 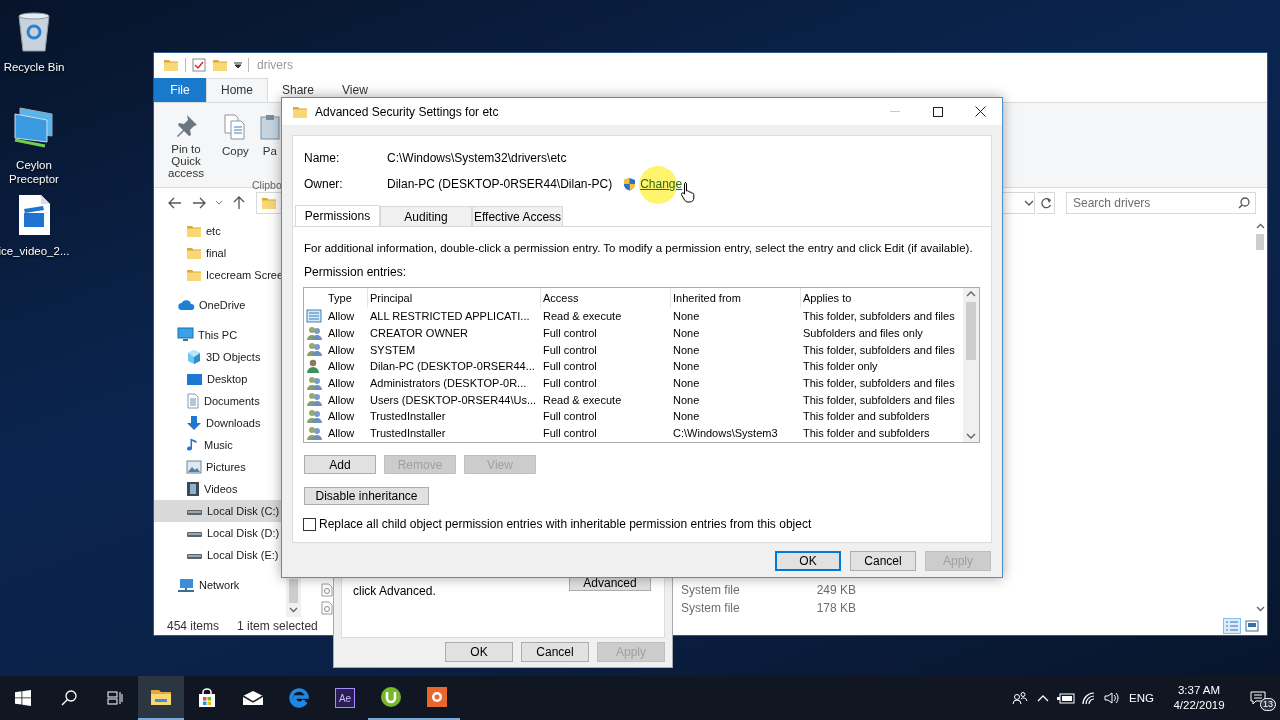 I want to click on scrollbar, so click(x=971, y=365).